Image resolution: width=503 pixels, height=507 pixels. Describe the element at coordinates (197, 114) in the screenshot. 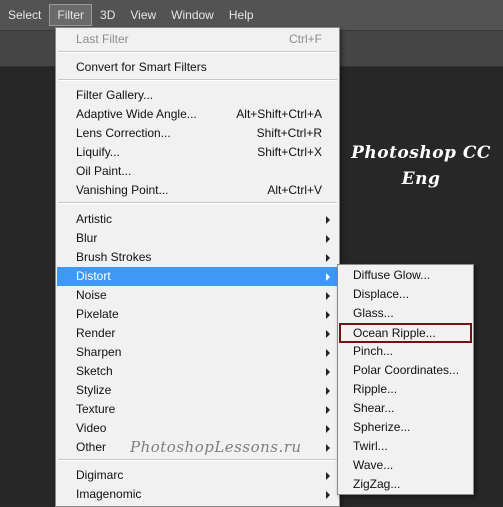

I see `menu-item-adaptive-wide-angle: Adaptive Wide Angle... Alt+Shift+Ctrl+A` at that location.